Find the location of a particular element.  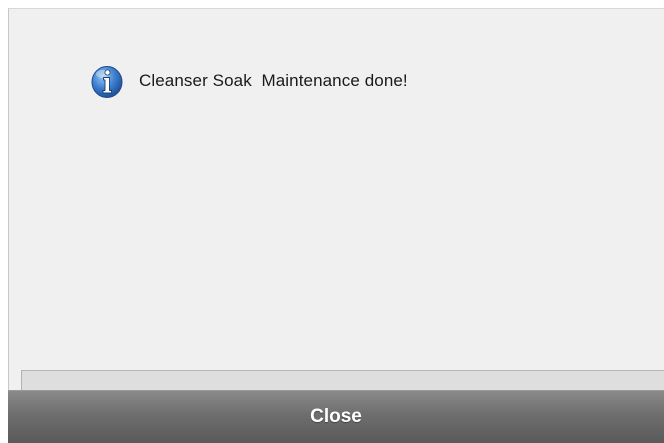

close-button: Close is located at coordinates (336, 416).